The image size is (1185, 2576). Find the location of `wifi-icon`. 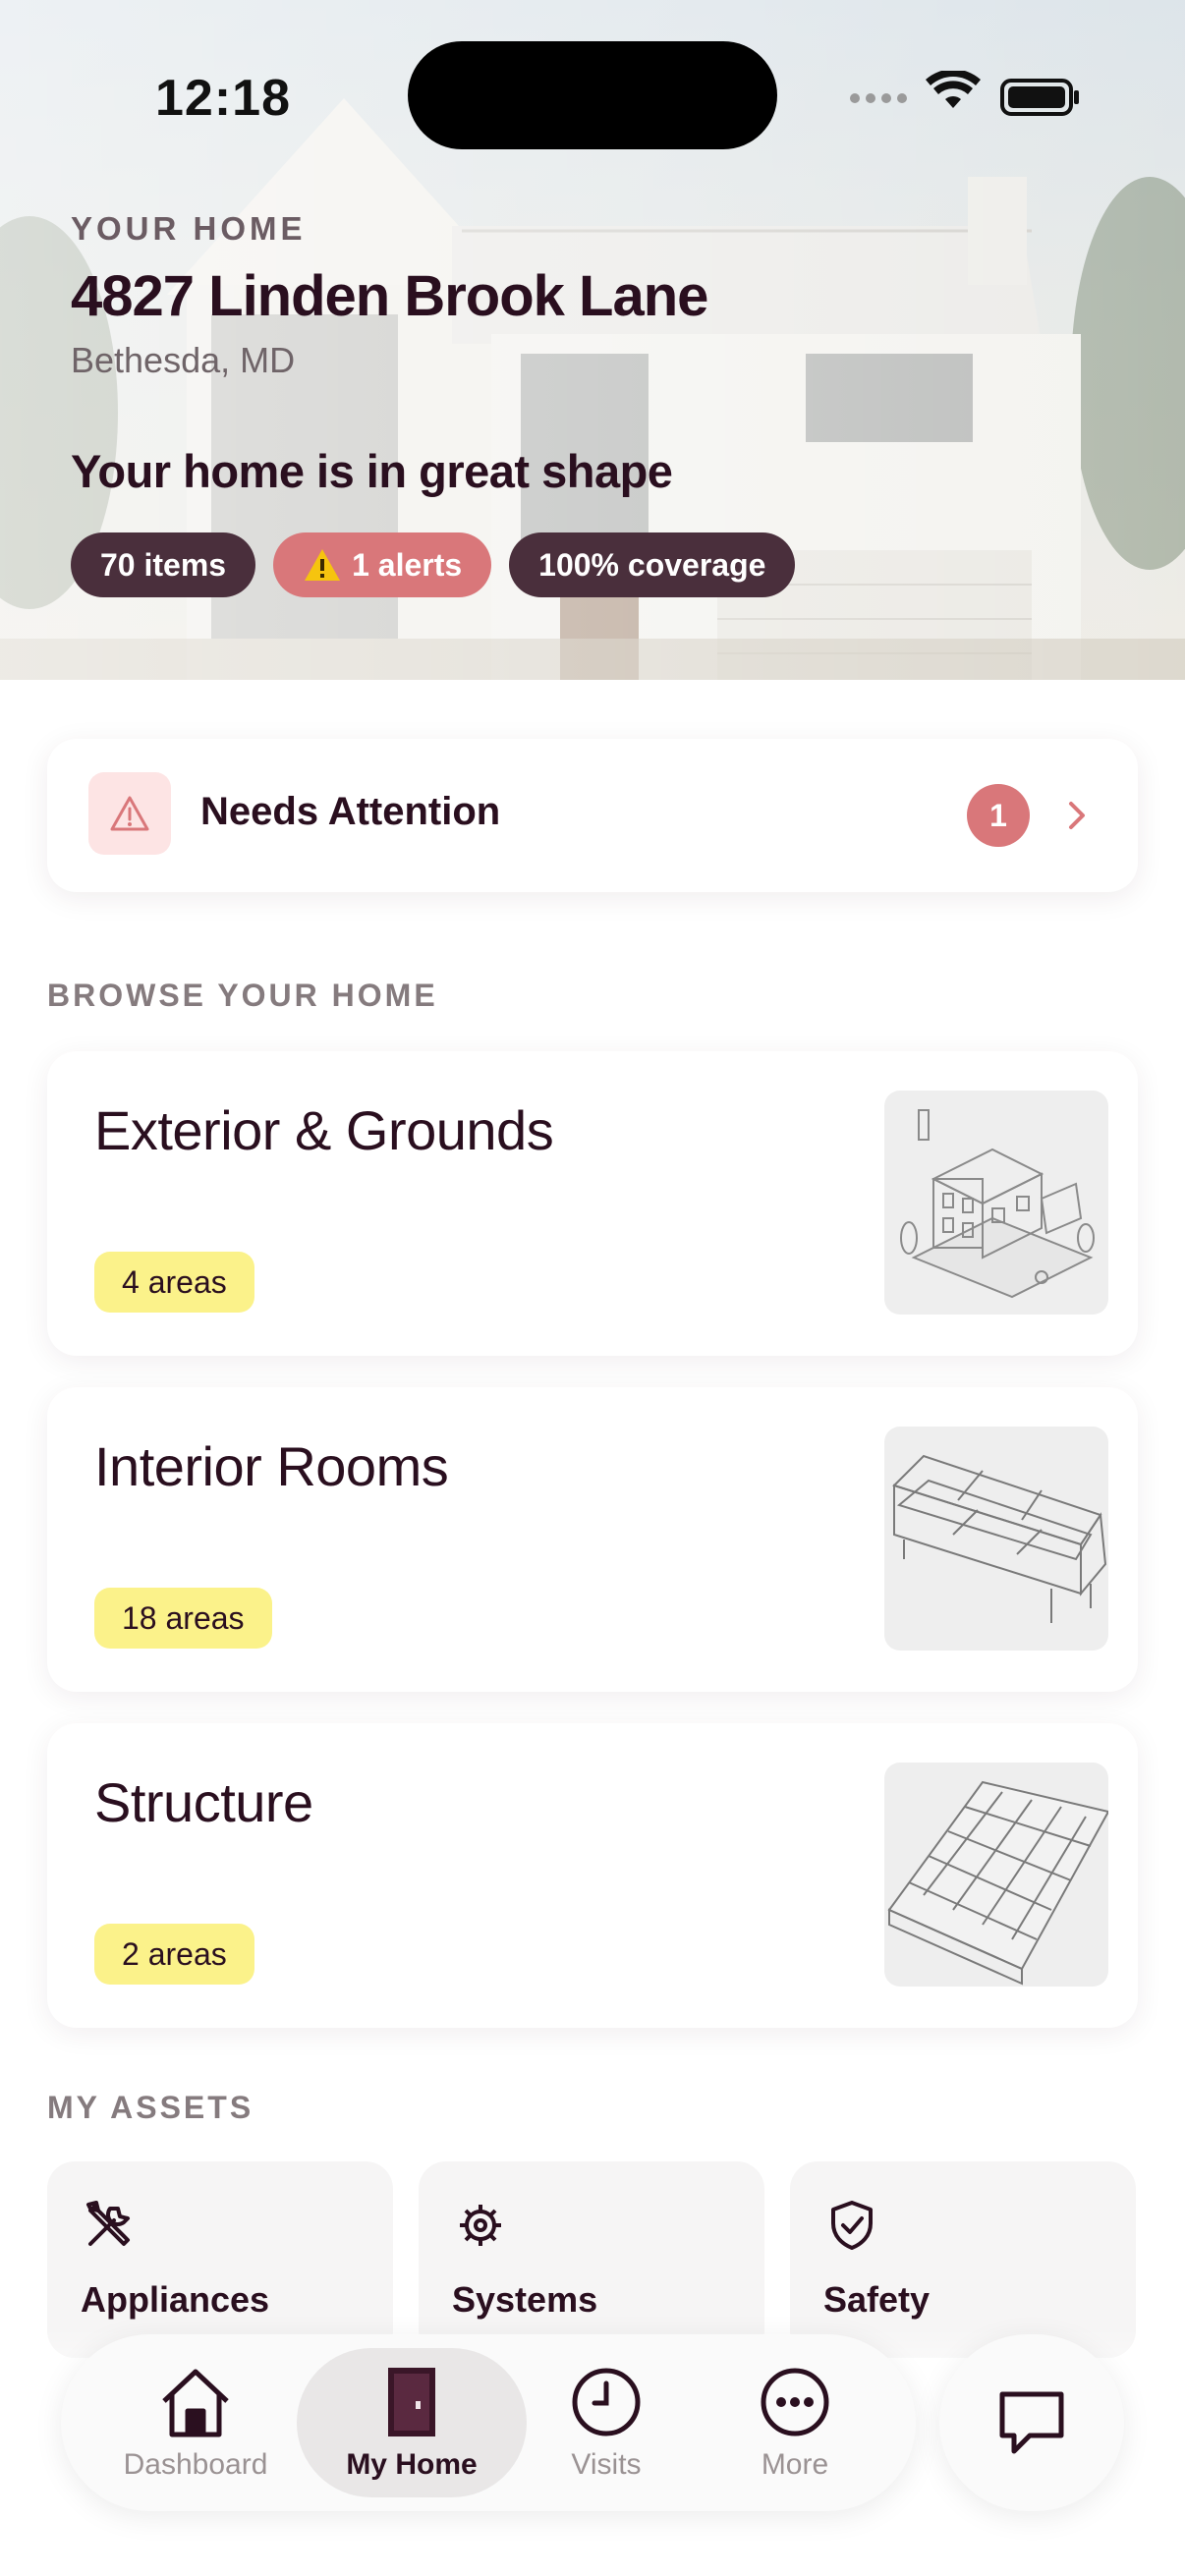

wifi-icon is located at coordinates (954, 89).